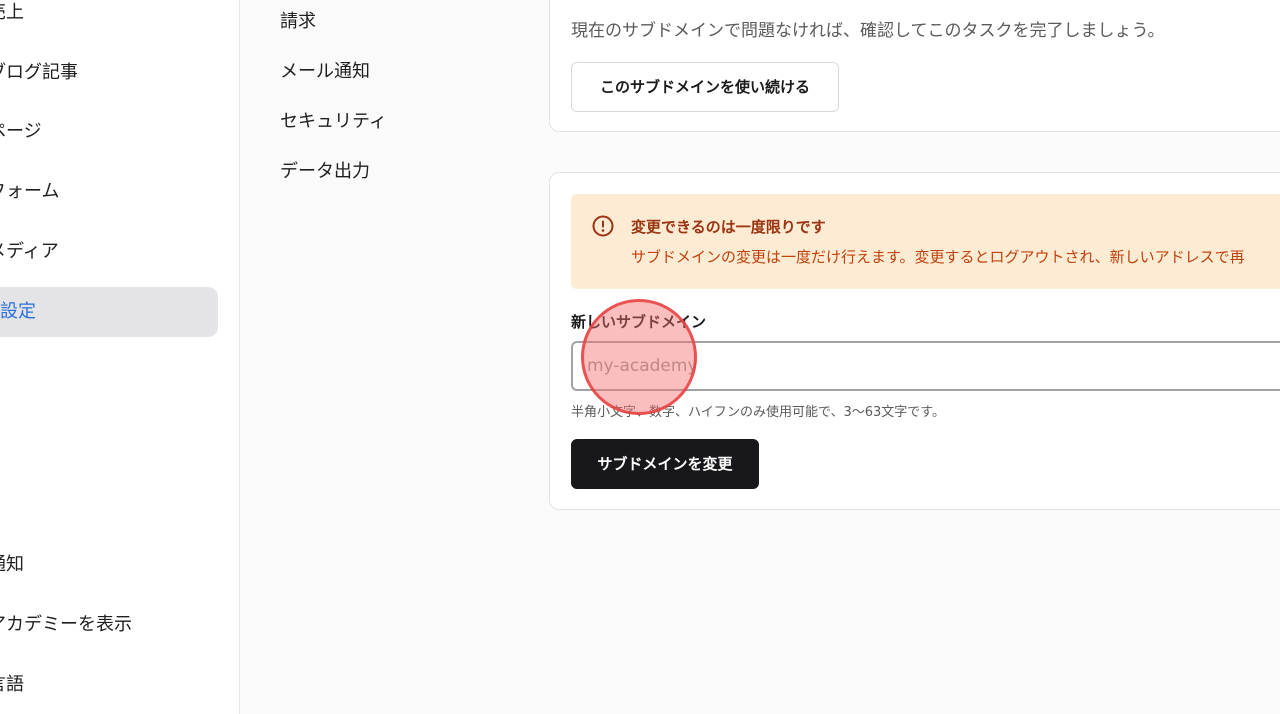  What do you see at coordinates (12, 564) in the screenshot?
I see `sidebar-item-label: 通知` at bounding box center [12, 564].